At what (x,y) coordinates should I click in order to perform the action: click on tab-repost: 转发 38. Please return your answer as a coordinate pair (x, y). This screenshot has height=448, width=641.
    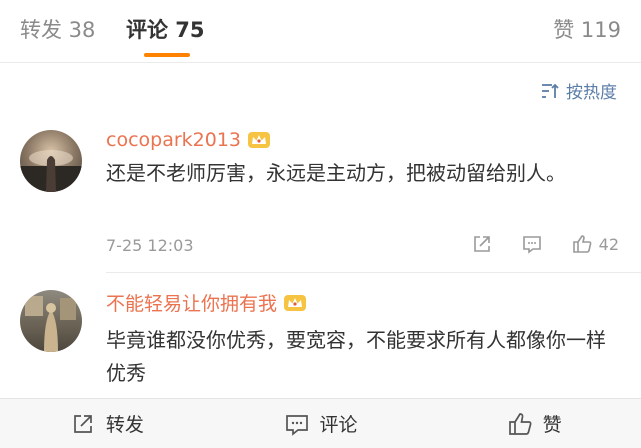
    Looking at the image, I should click on (57, 29).